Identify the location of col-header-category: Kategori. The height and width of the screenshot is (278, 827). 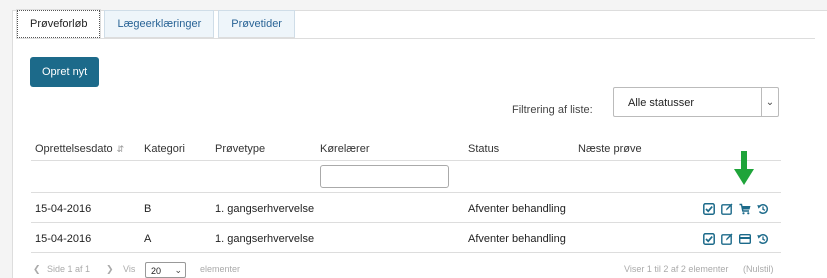
(164, 149).